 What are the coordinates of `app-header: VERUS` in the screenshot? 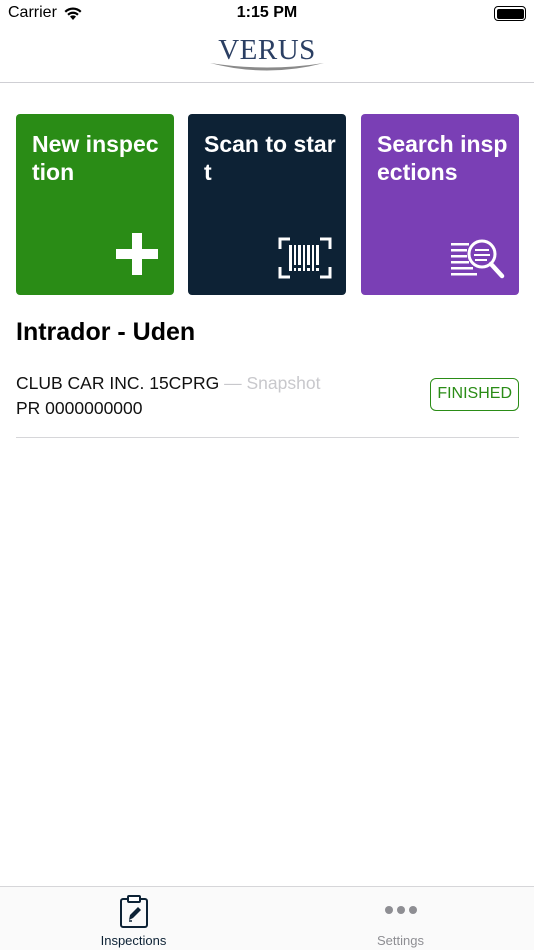 It's located at (267, 55).